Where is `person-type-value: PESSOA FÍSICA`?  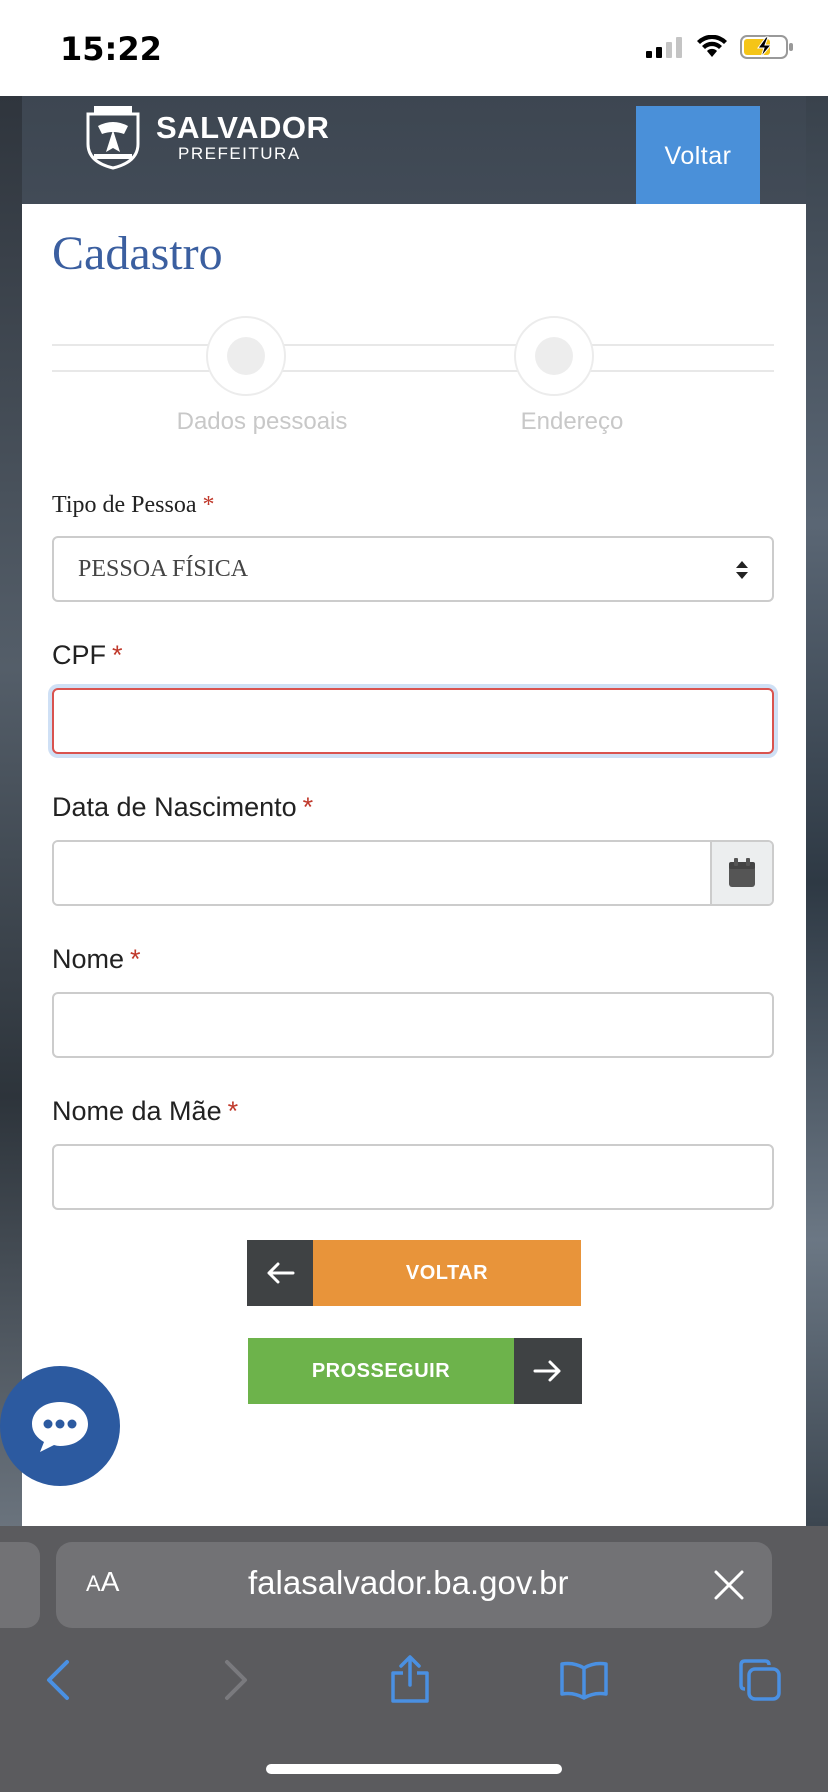 person-type-value: PESSOA FÍSICA is located at coordinates (163, 568).